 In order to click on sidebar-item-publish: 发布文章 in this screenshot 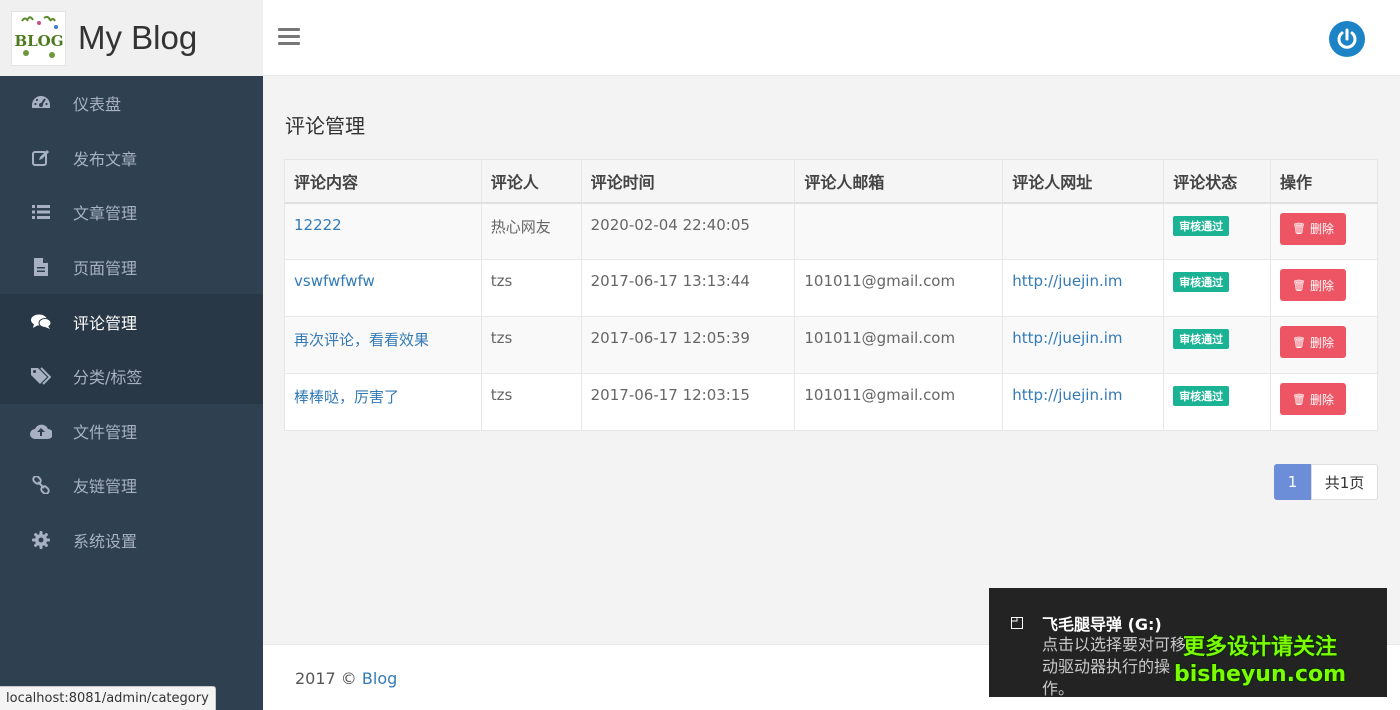, I will do `click(131, 158)`.